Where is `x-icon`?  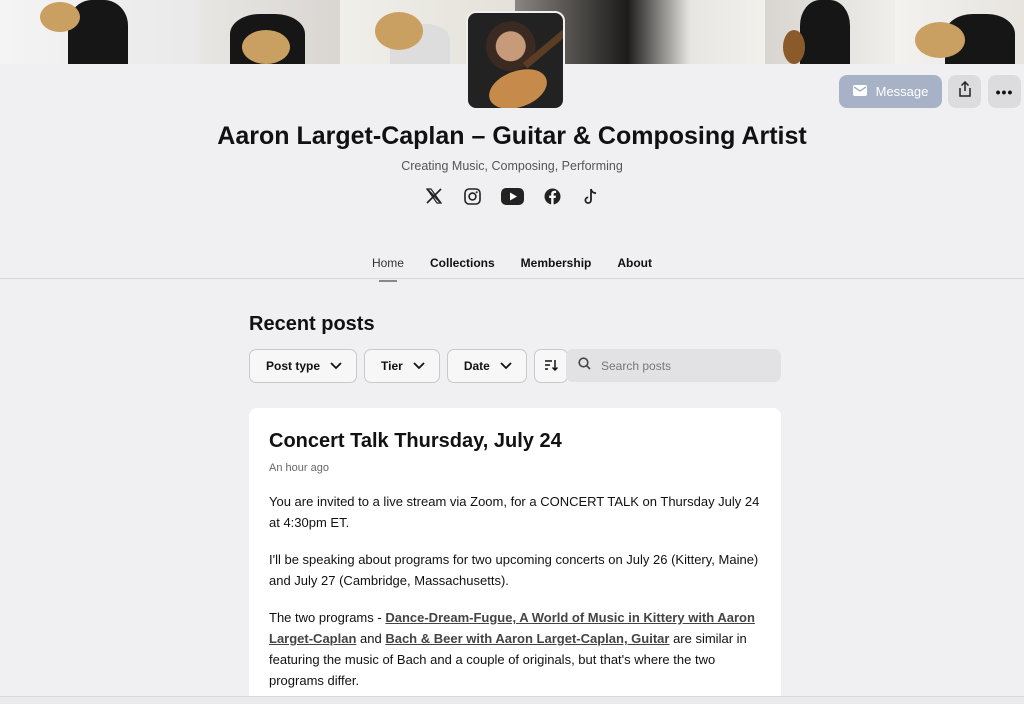
x-icon is located at coordinates (434, 196).